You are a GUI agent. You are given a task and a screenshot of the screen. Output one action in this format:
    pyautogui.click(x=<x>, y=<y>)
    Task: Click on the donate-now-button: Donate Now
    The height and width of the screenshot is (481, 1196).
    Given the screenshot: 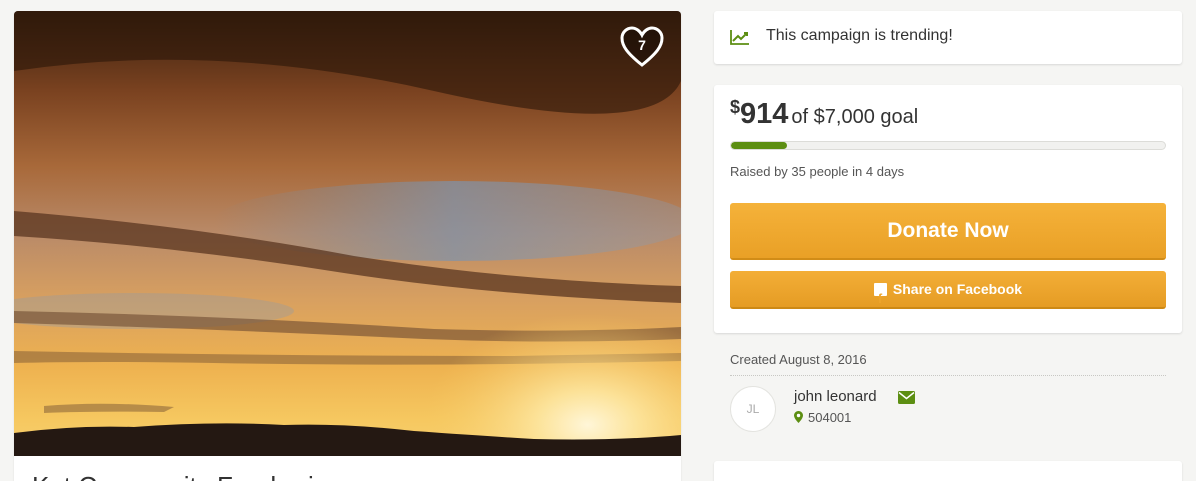 What is the action you would take?
    pyautogui.click(x=948, y=231)
    